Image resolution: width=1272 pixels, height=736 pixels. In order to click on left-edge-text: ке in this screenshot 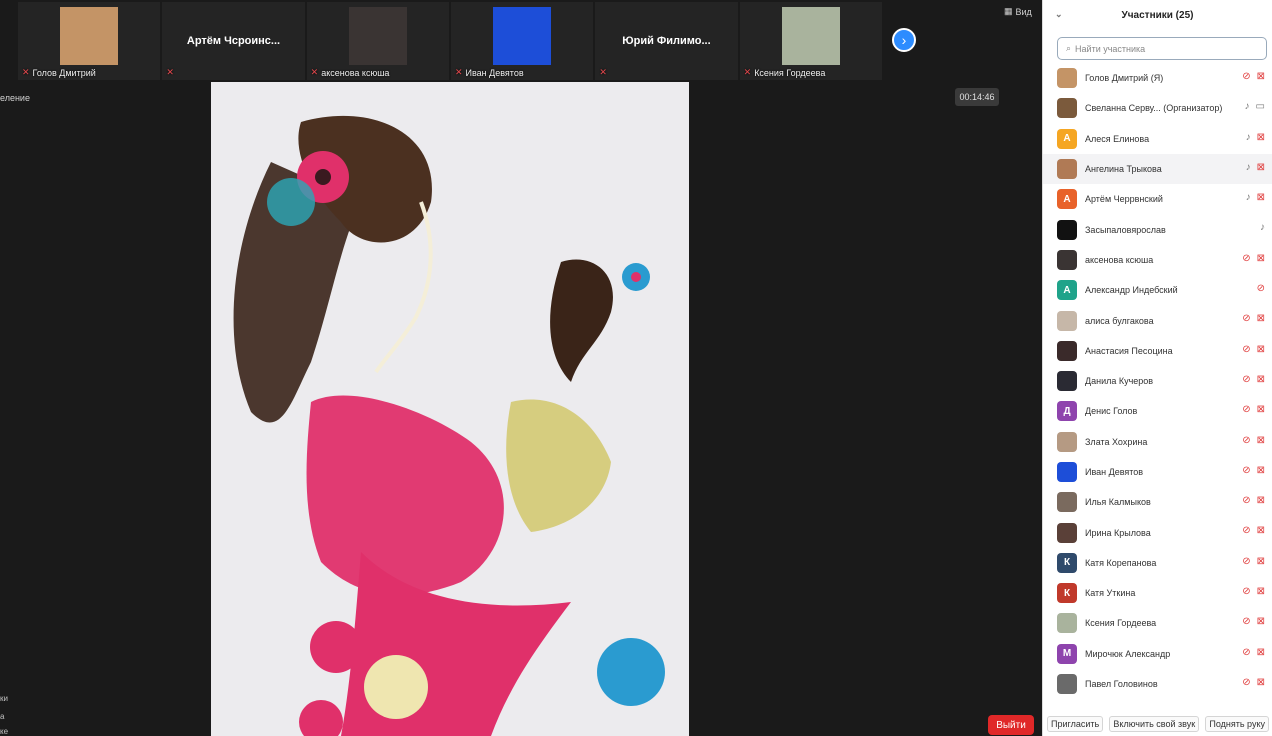, I will do `click(4, 731)`.